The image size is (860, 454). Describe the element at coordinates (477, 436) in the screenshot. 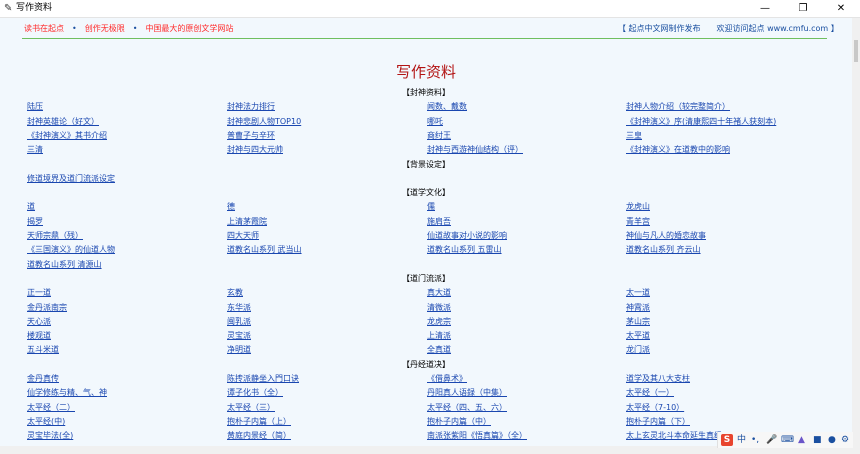

I see `article-link: 南派张紫阳《悟真篇》（全）` at that location.